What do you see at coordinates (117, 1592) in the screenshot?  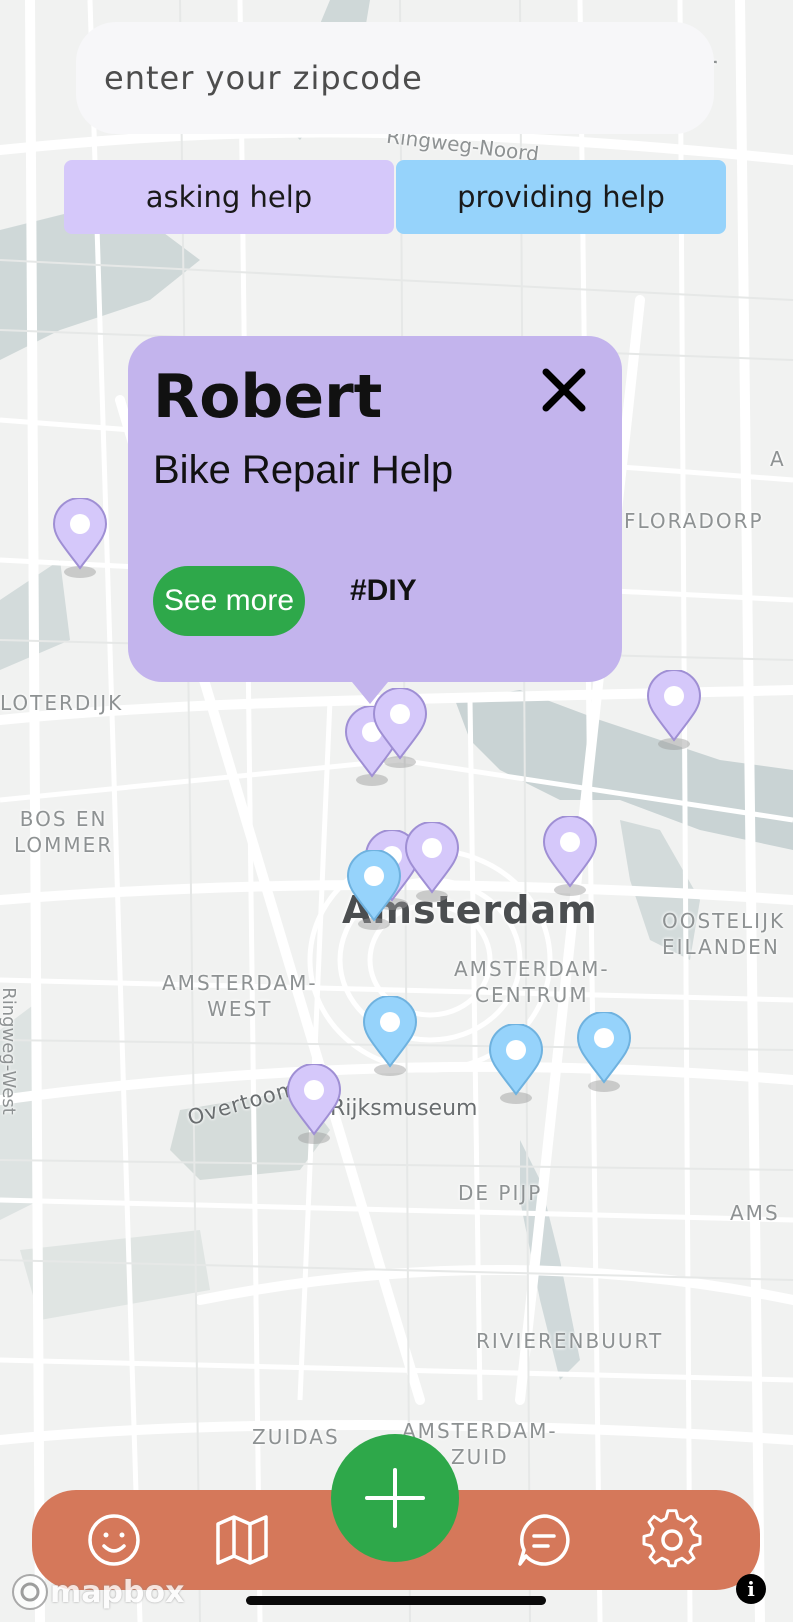 I see `mapbox-logo-text: mapbox` at bounding box center [117, 1592].